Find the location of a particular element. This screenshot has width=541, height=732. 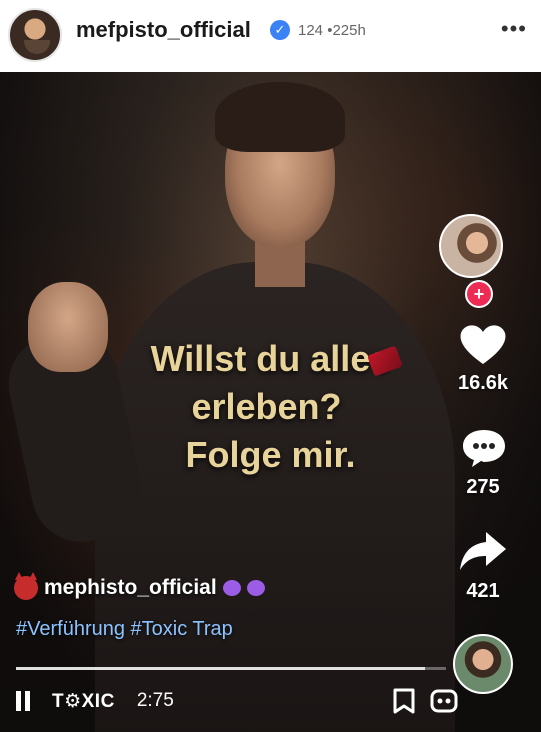

comment-count: 275 is located at coordinates (483, 487).